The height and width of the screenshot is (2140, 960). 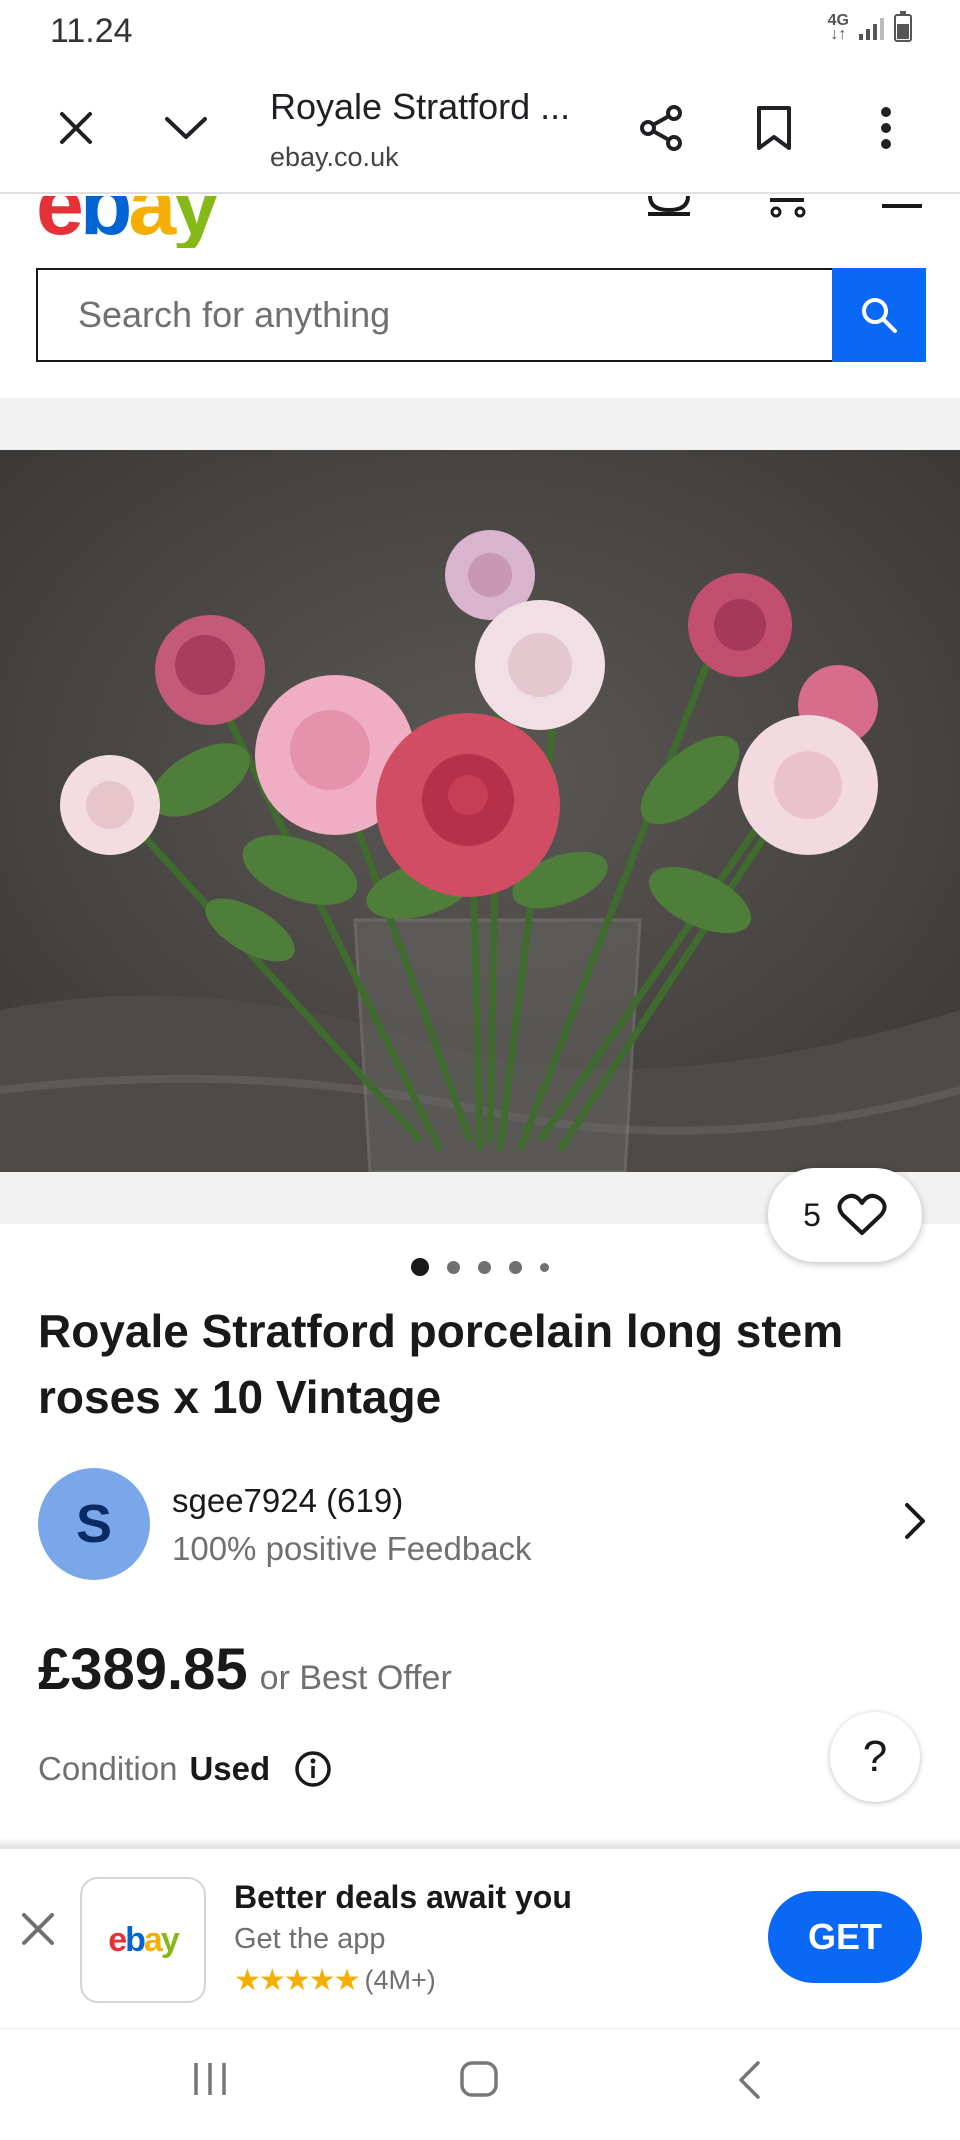 I want to click on search-icon, so click(x=879, y=315).